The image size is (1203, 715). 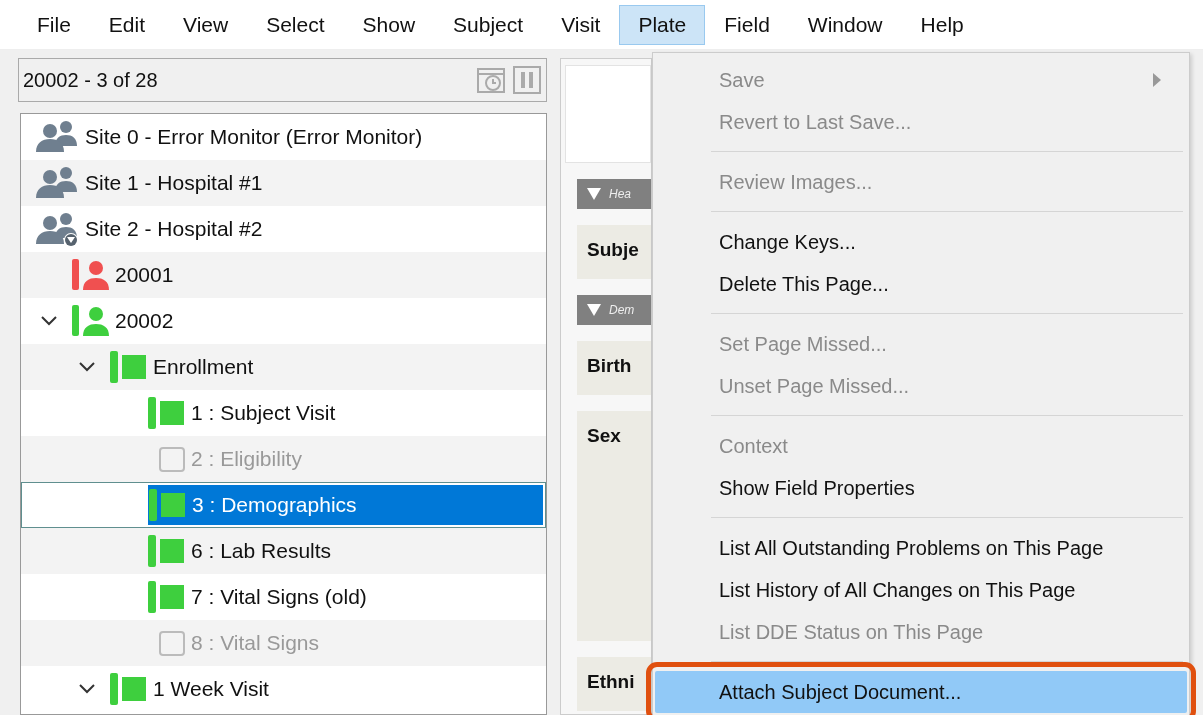 I want to click on menu-item: File, so click(x=54, y=24).